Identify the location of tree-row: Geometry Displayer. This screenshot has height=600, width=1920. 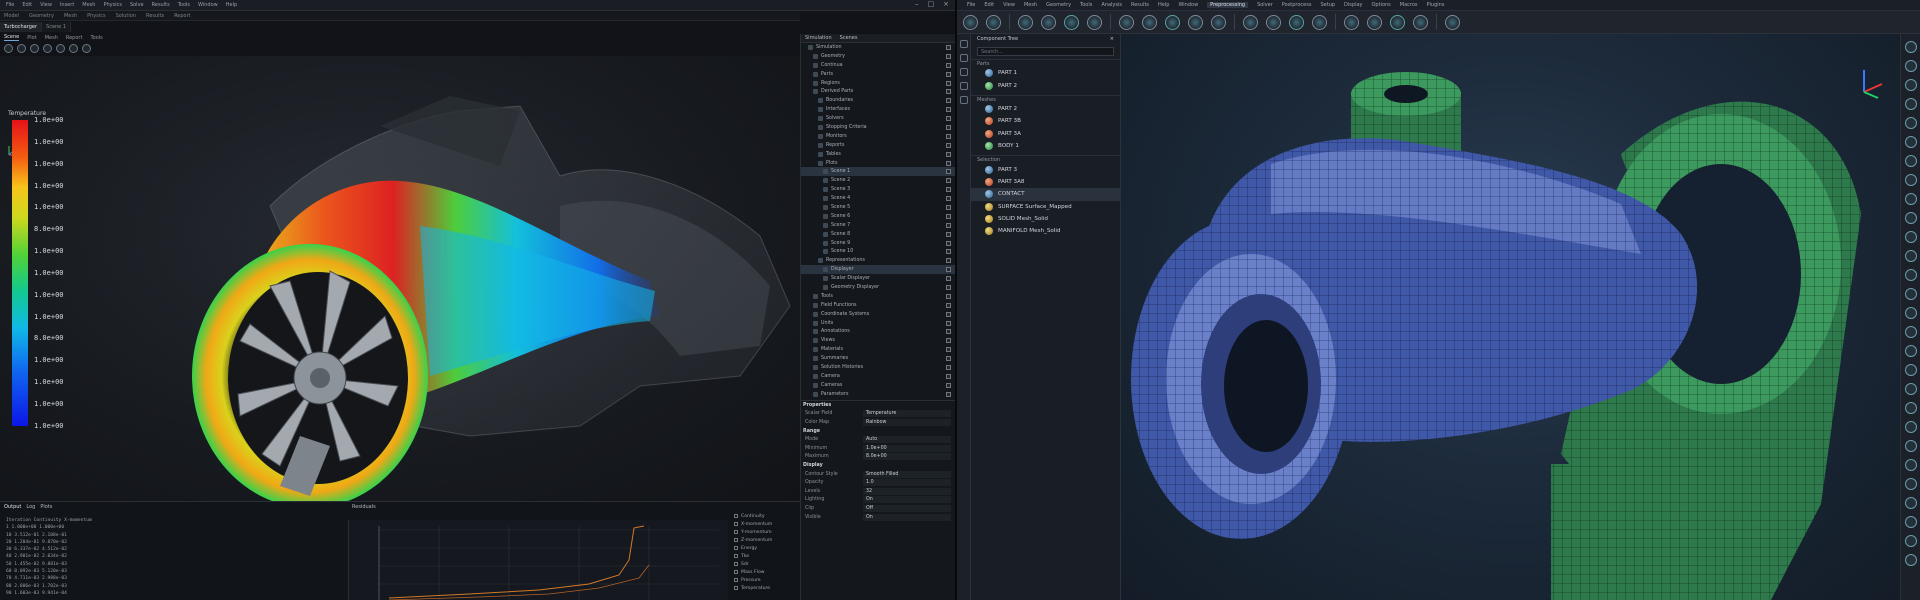
(878, 287).